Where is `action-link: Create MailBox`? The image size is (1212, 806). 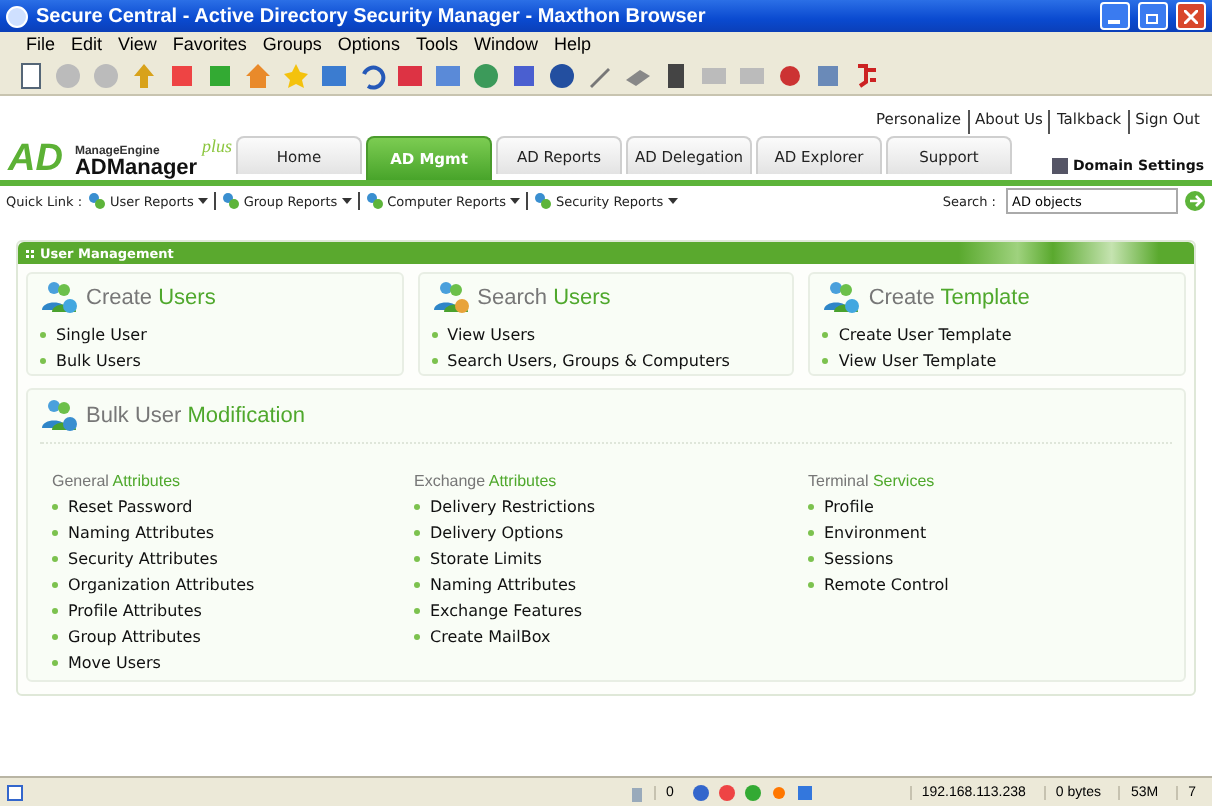 action-link: Create MailBox is located at coordinates (611, 637).